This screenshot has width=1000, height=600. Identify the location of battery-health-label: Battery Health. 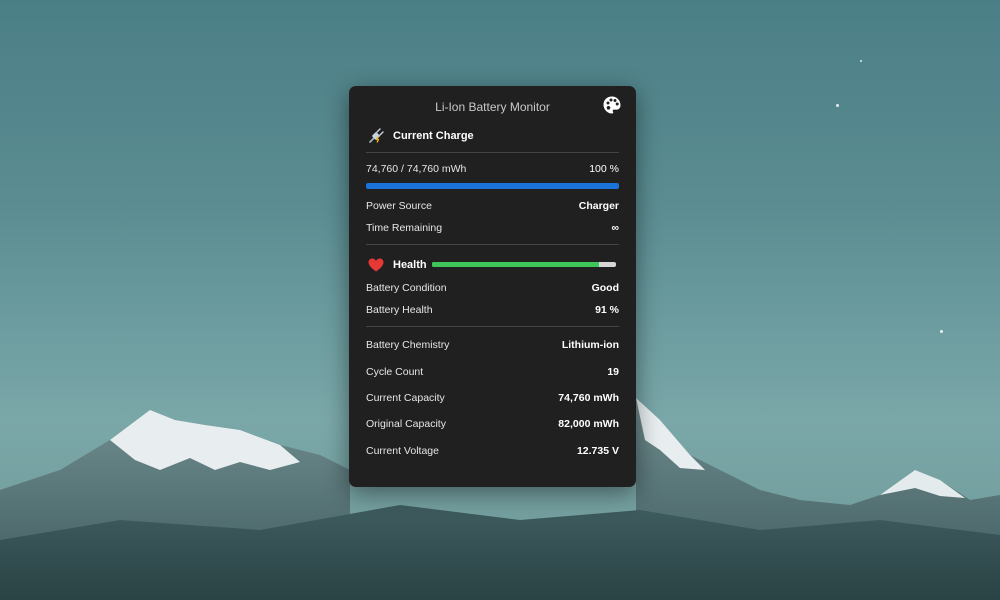
(399, 310).